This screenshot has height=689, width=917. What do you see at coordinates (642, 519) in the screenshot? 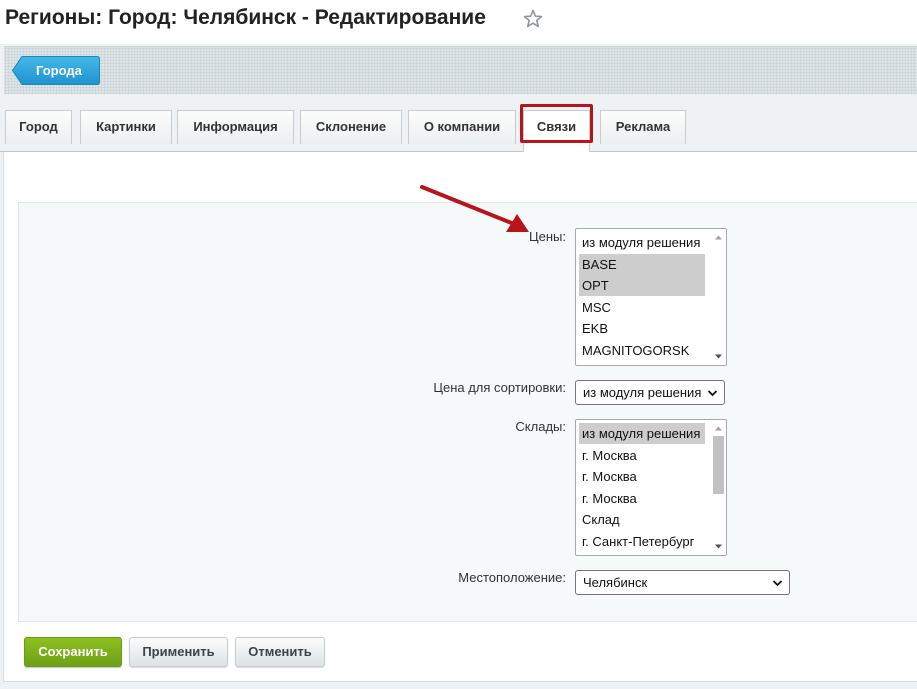
I see `list-item: Склад` at bounding box center [642, 519].